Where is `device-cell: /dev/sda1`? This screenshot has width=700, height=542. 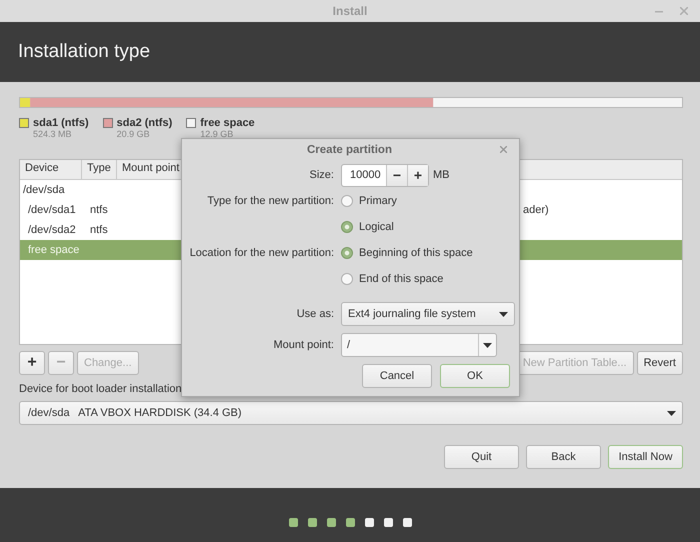 device-cell: /dev/sda1 is located at coordinates (52, 210).